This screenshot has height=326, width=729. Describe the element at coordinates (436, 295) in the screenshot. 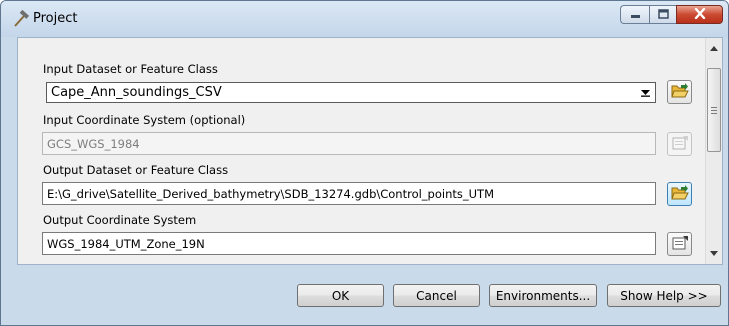

I see `cancel-button: Cancel` at that location.